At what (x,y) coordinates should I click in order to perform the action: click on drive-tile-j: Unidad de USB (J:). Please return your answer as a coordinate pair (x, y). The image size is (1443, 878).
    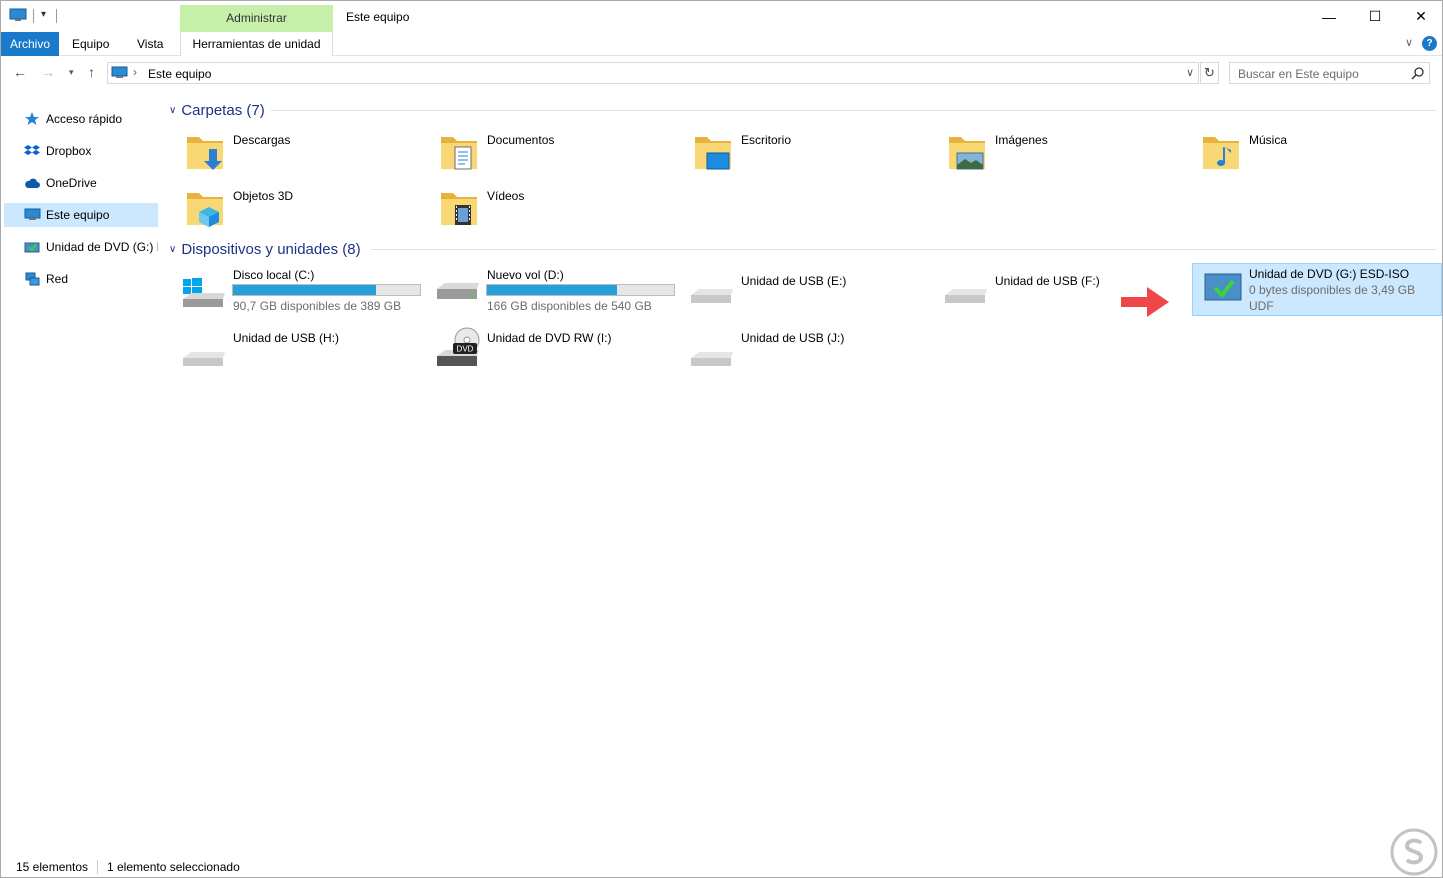
    Looking at the image, I should click on (793, 352).